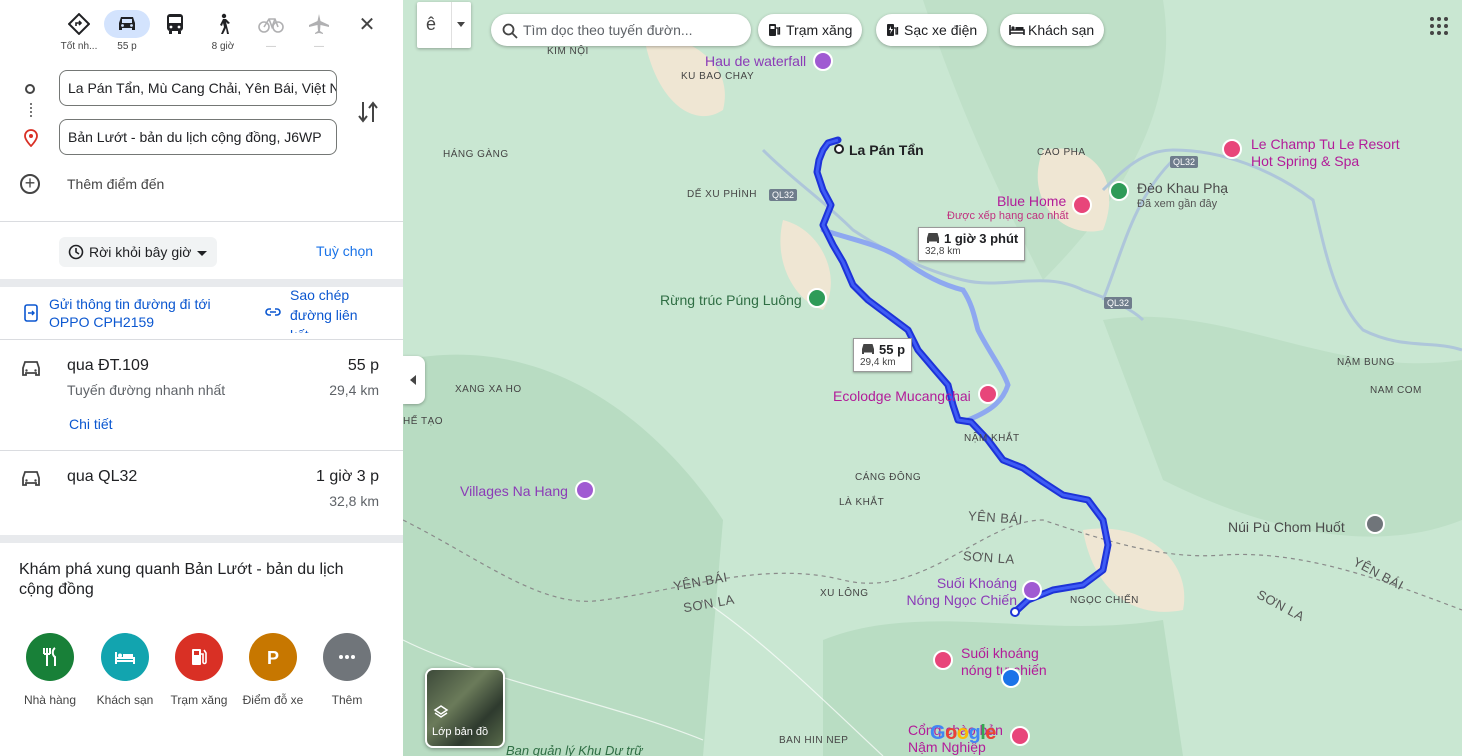 Image resolution: width=1462 pixels, height=756 pixels. What do you see at coordinates (755, 61) in the screenshot?
I see `poi-label: Hau de waterfall` at bounding box center [755, 61].